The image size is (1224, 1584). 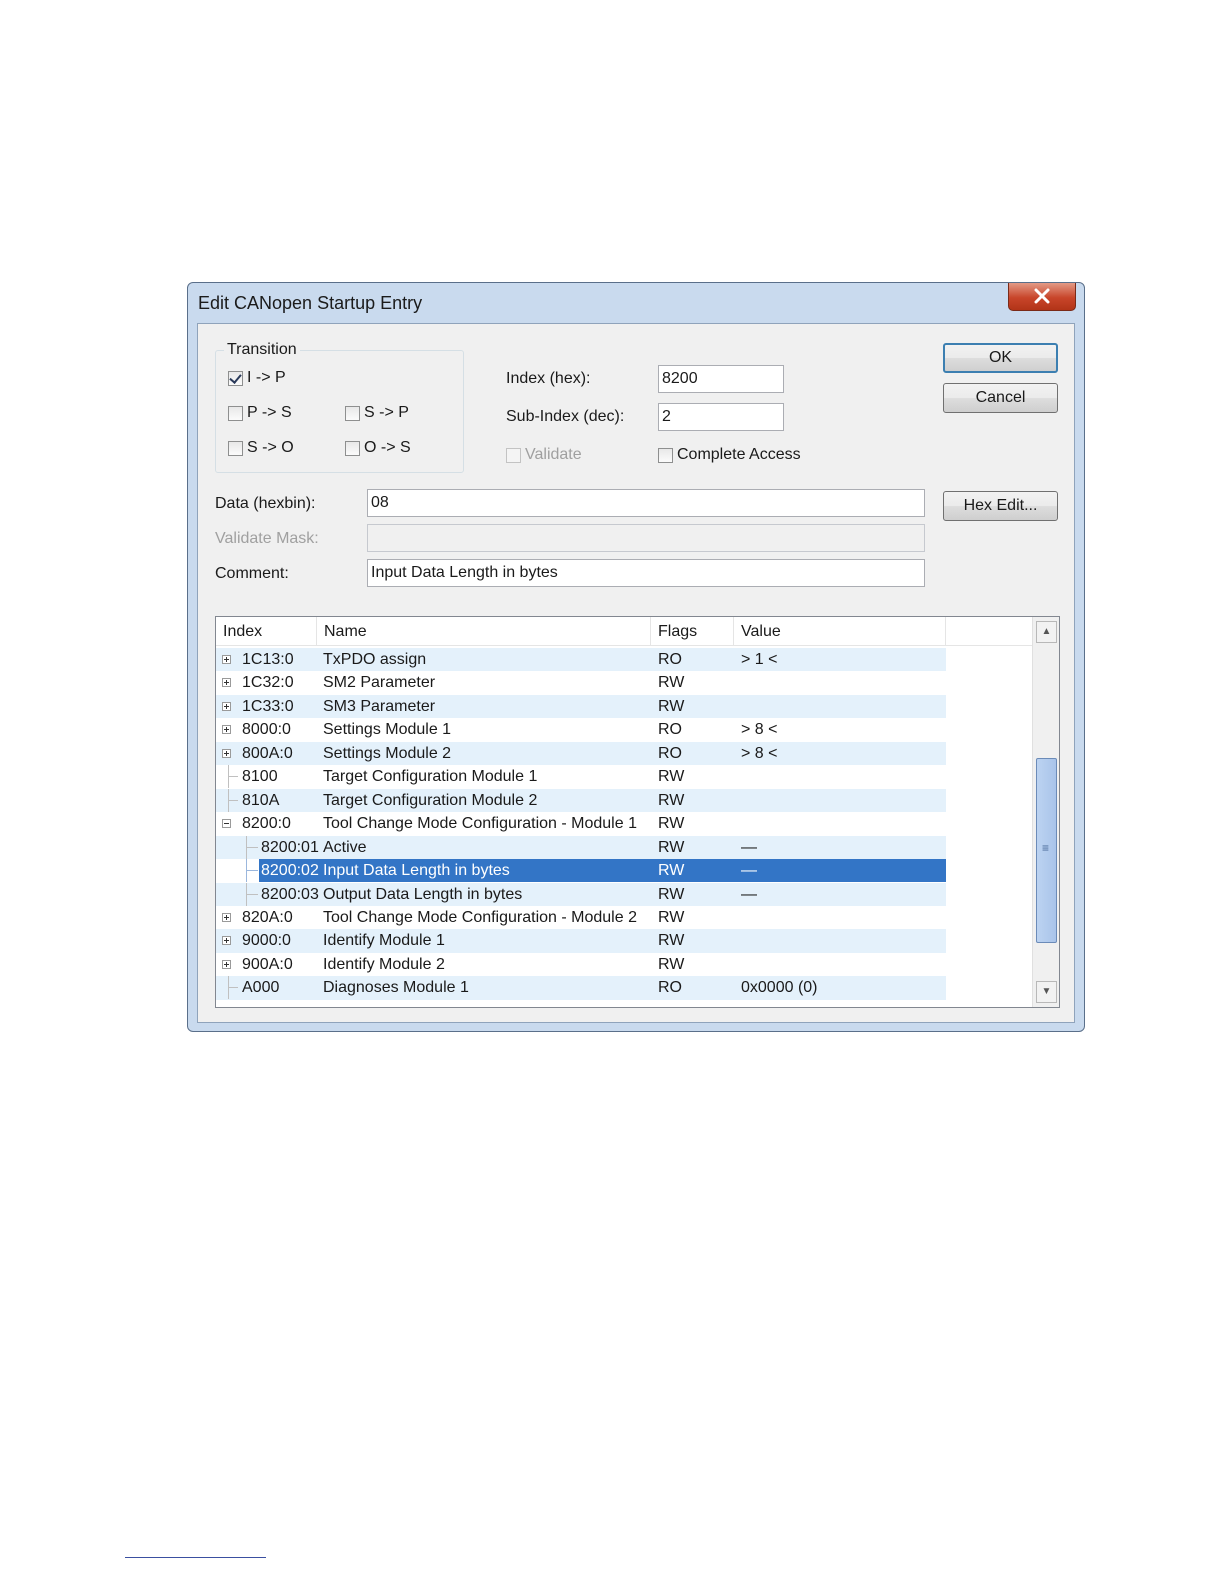 I want to click on list-row: 810A Target Configuration Module 2 RW, so click(x=581, y=800).